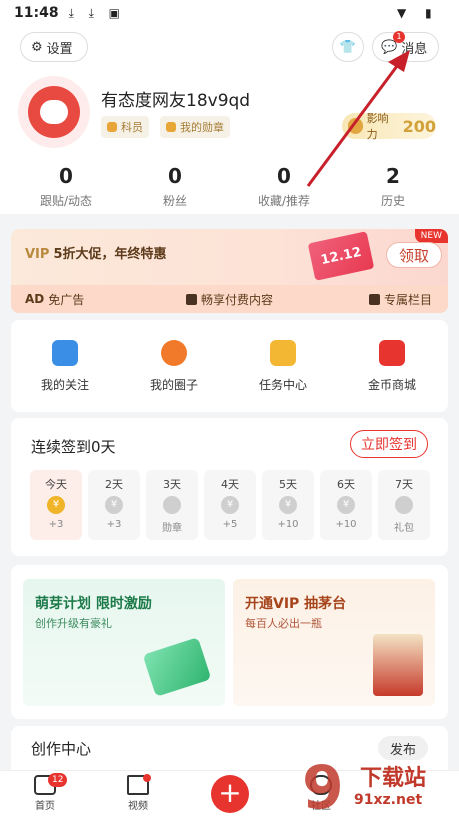 The width and height of the screenshot is (459, 817). I want to click on gift-icon, so click(404, 505).